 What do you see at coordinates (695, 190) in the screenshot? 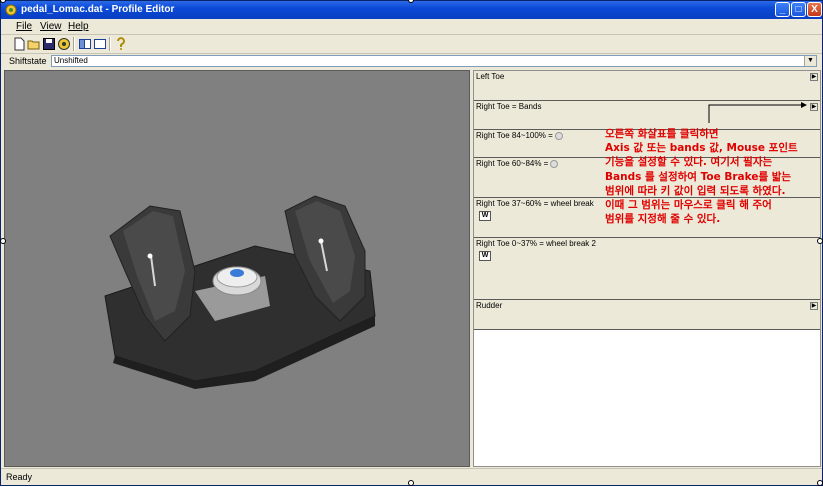
I see `annotation-line: 범위에 따라 키 값이 입력 되도록 하였다.` at bounding box center [695, 190].